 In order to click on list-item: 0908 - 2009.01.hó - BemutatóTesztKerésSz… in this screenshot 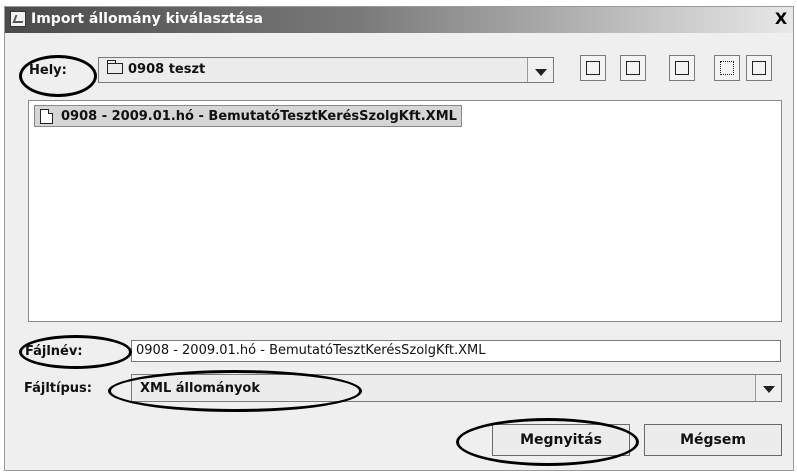, I will do `click(248, 116)`.